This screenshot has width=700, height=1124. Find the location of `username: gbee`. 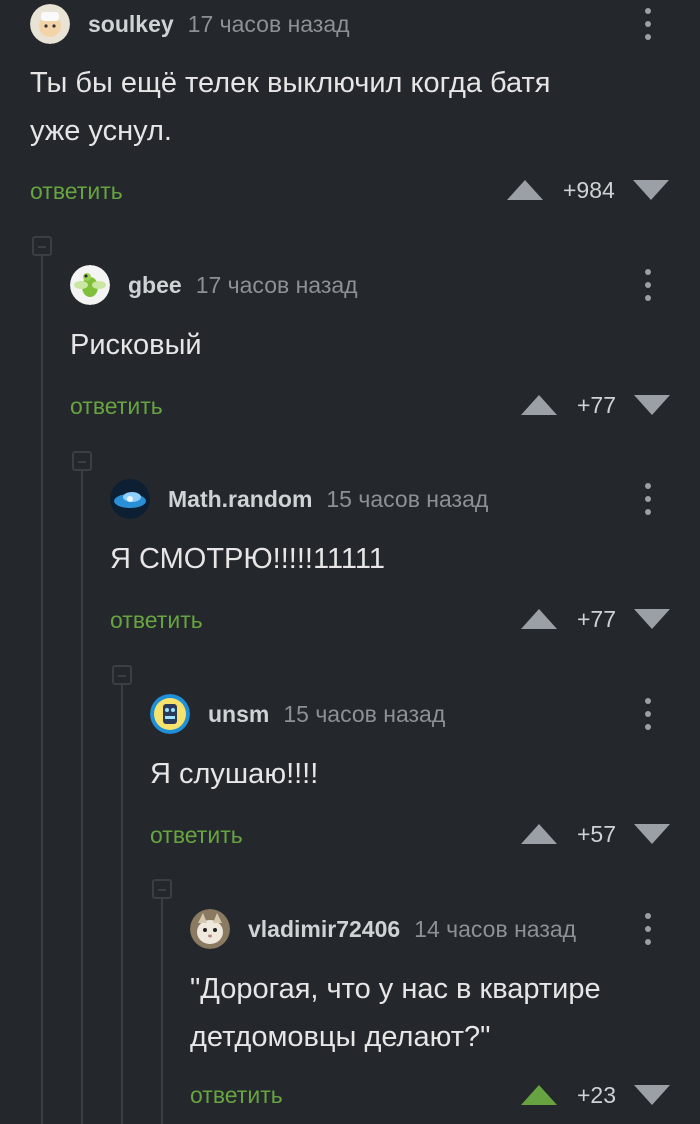

username: gbee is located at coordinates (155, 285).